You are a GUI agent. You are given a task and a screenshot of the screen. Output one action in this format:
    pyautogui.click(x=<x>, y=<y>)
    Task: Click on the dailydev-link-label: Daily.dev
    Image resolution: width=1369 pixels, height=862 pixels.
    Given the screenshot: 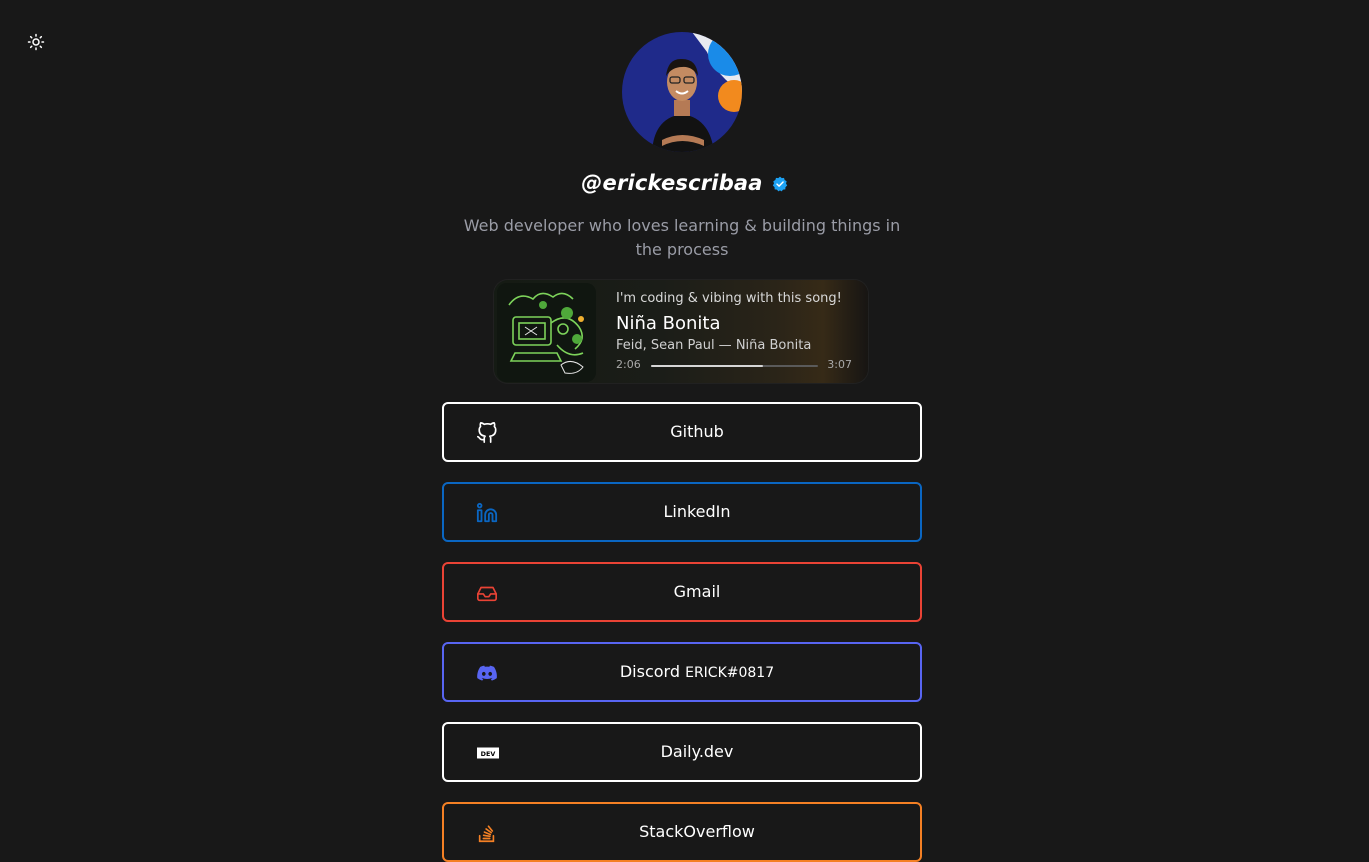 What is the action you would take?
    pyautogui.click(x=697, y=751)
    